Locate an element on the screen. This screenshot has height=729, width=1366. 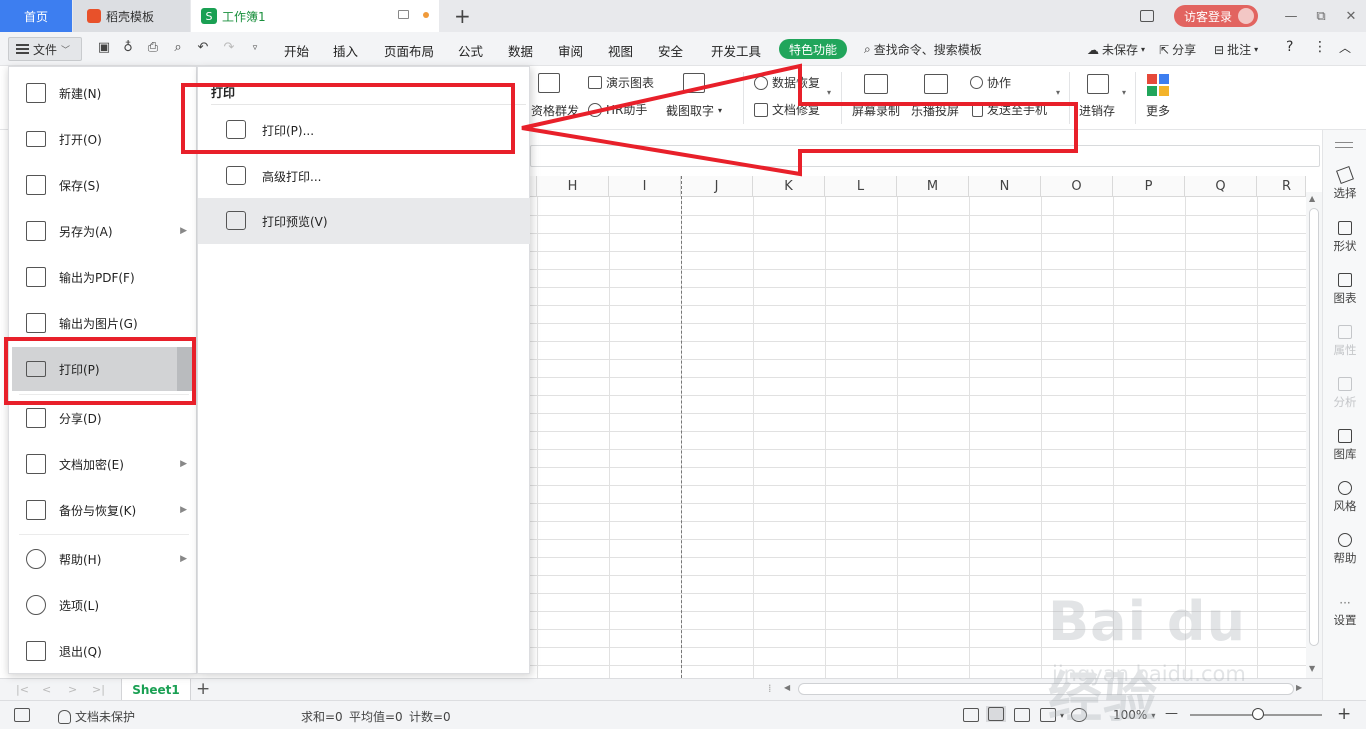
menu-special-features: 特色功能 is located at coordinates (813, 49).